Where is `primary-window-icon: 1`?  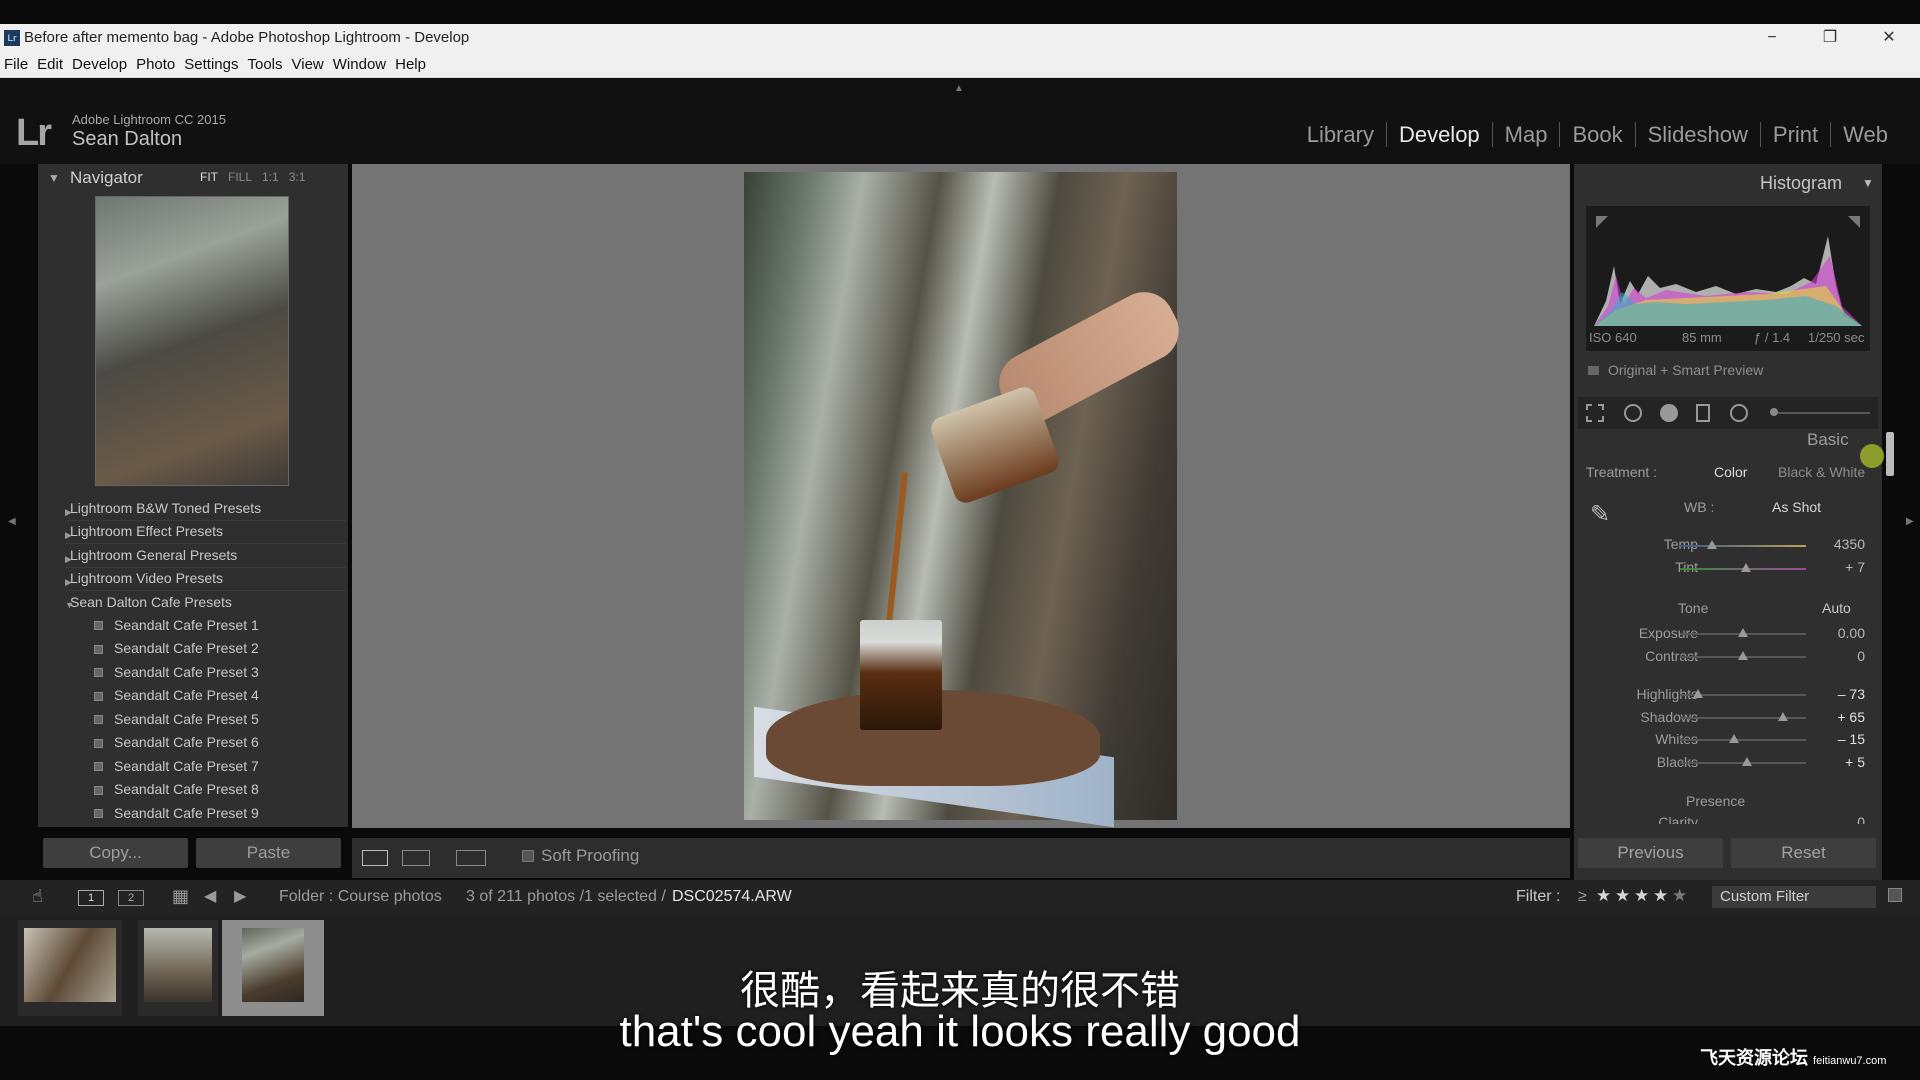
primary-window-icon: 1 is located at coordinates (91, 898).